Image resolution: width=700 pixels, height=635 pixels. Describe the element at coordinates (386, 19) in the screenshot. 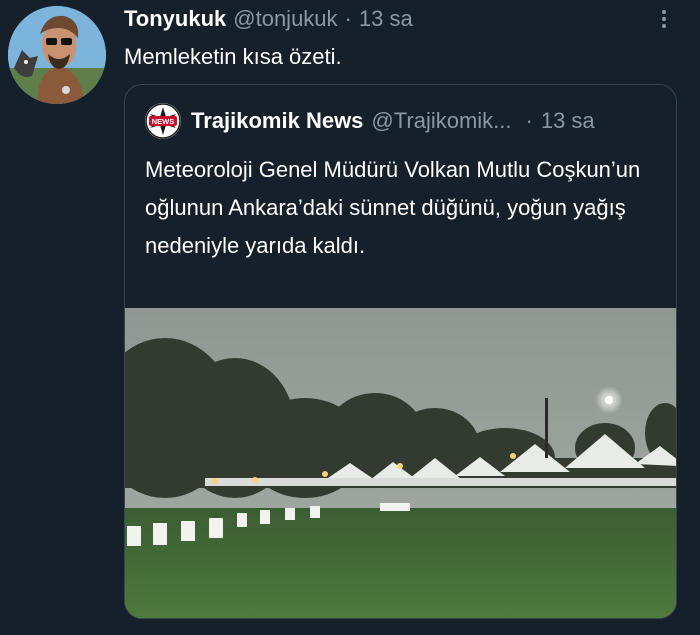

I see `tweet-time: 13 sa` at that location.